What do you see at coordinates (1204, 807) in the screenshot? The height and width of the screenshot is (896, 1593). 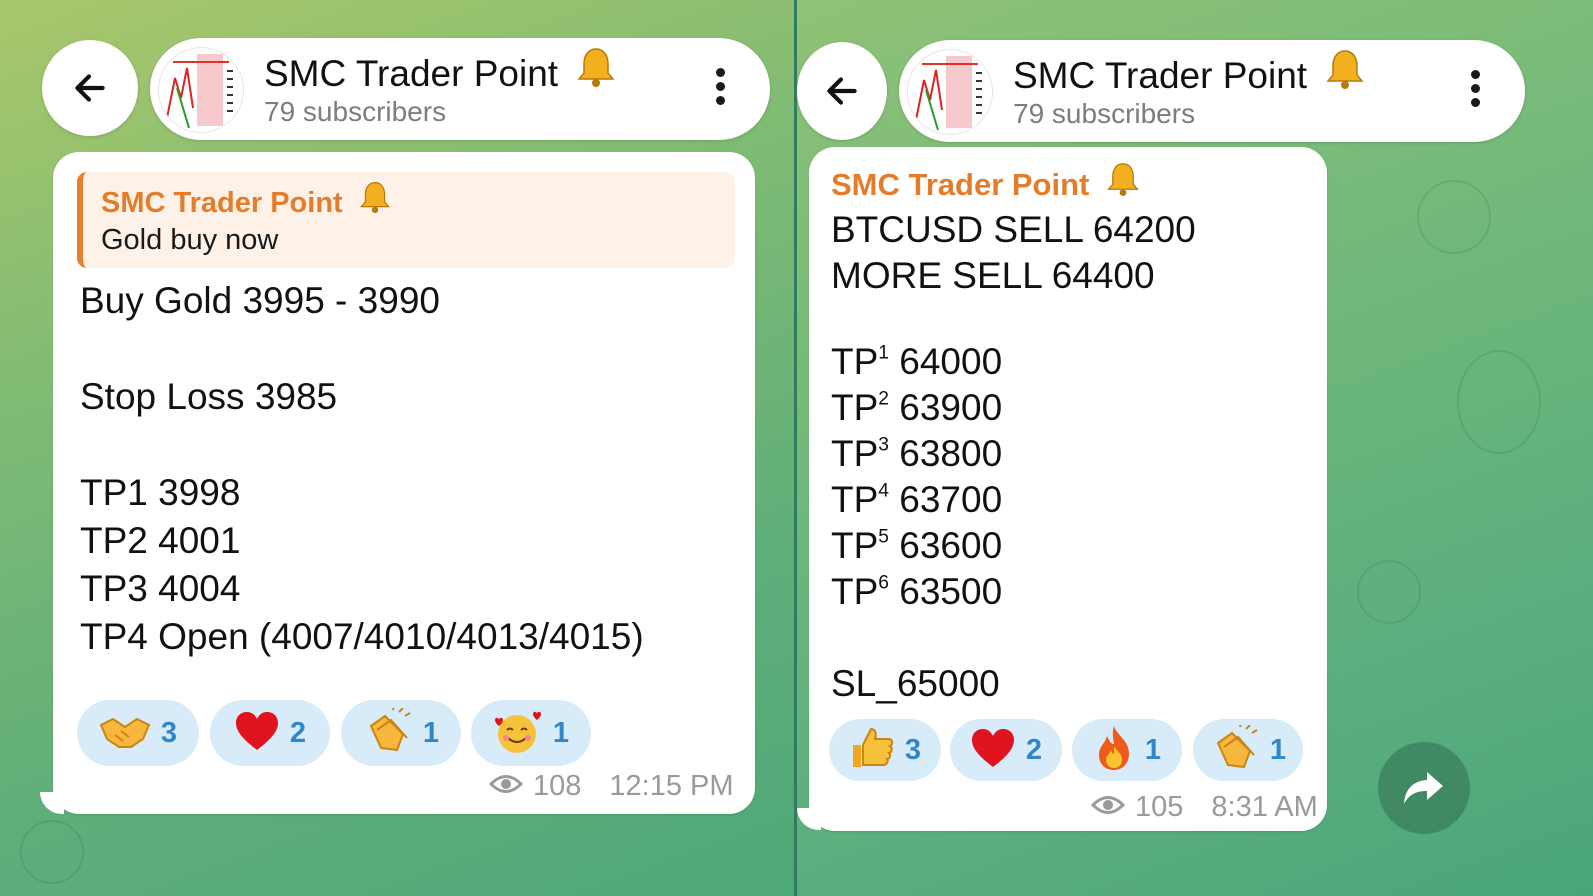 I see `message-meta: 105 8:31 AM` at bounding box center [1204, 807].